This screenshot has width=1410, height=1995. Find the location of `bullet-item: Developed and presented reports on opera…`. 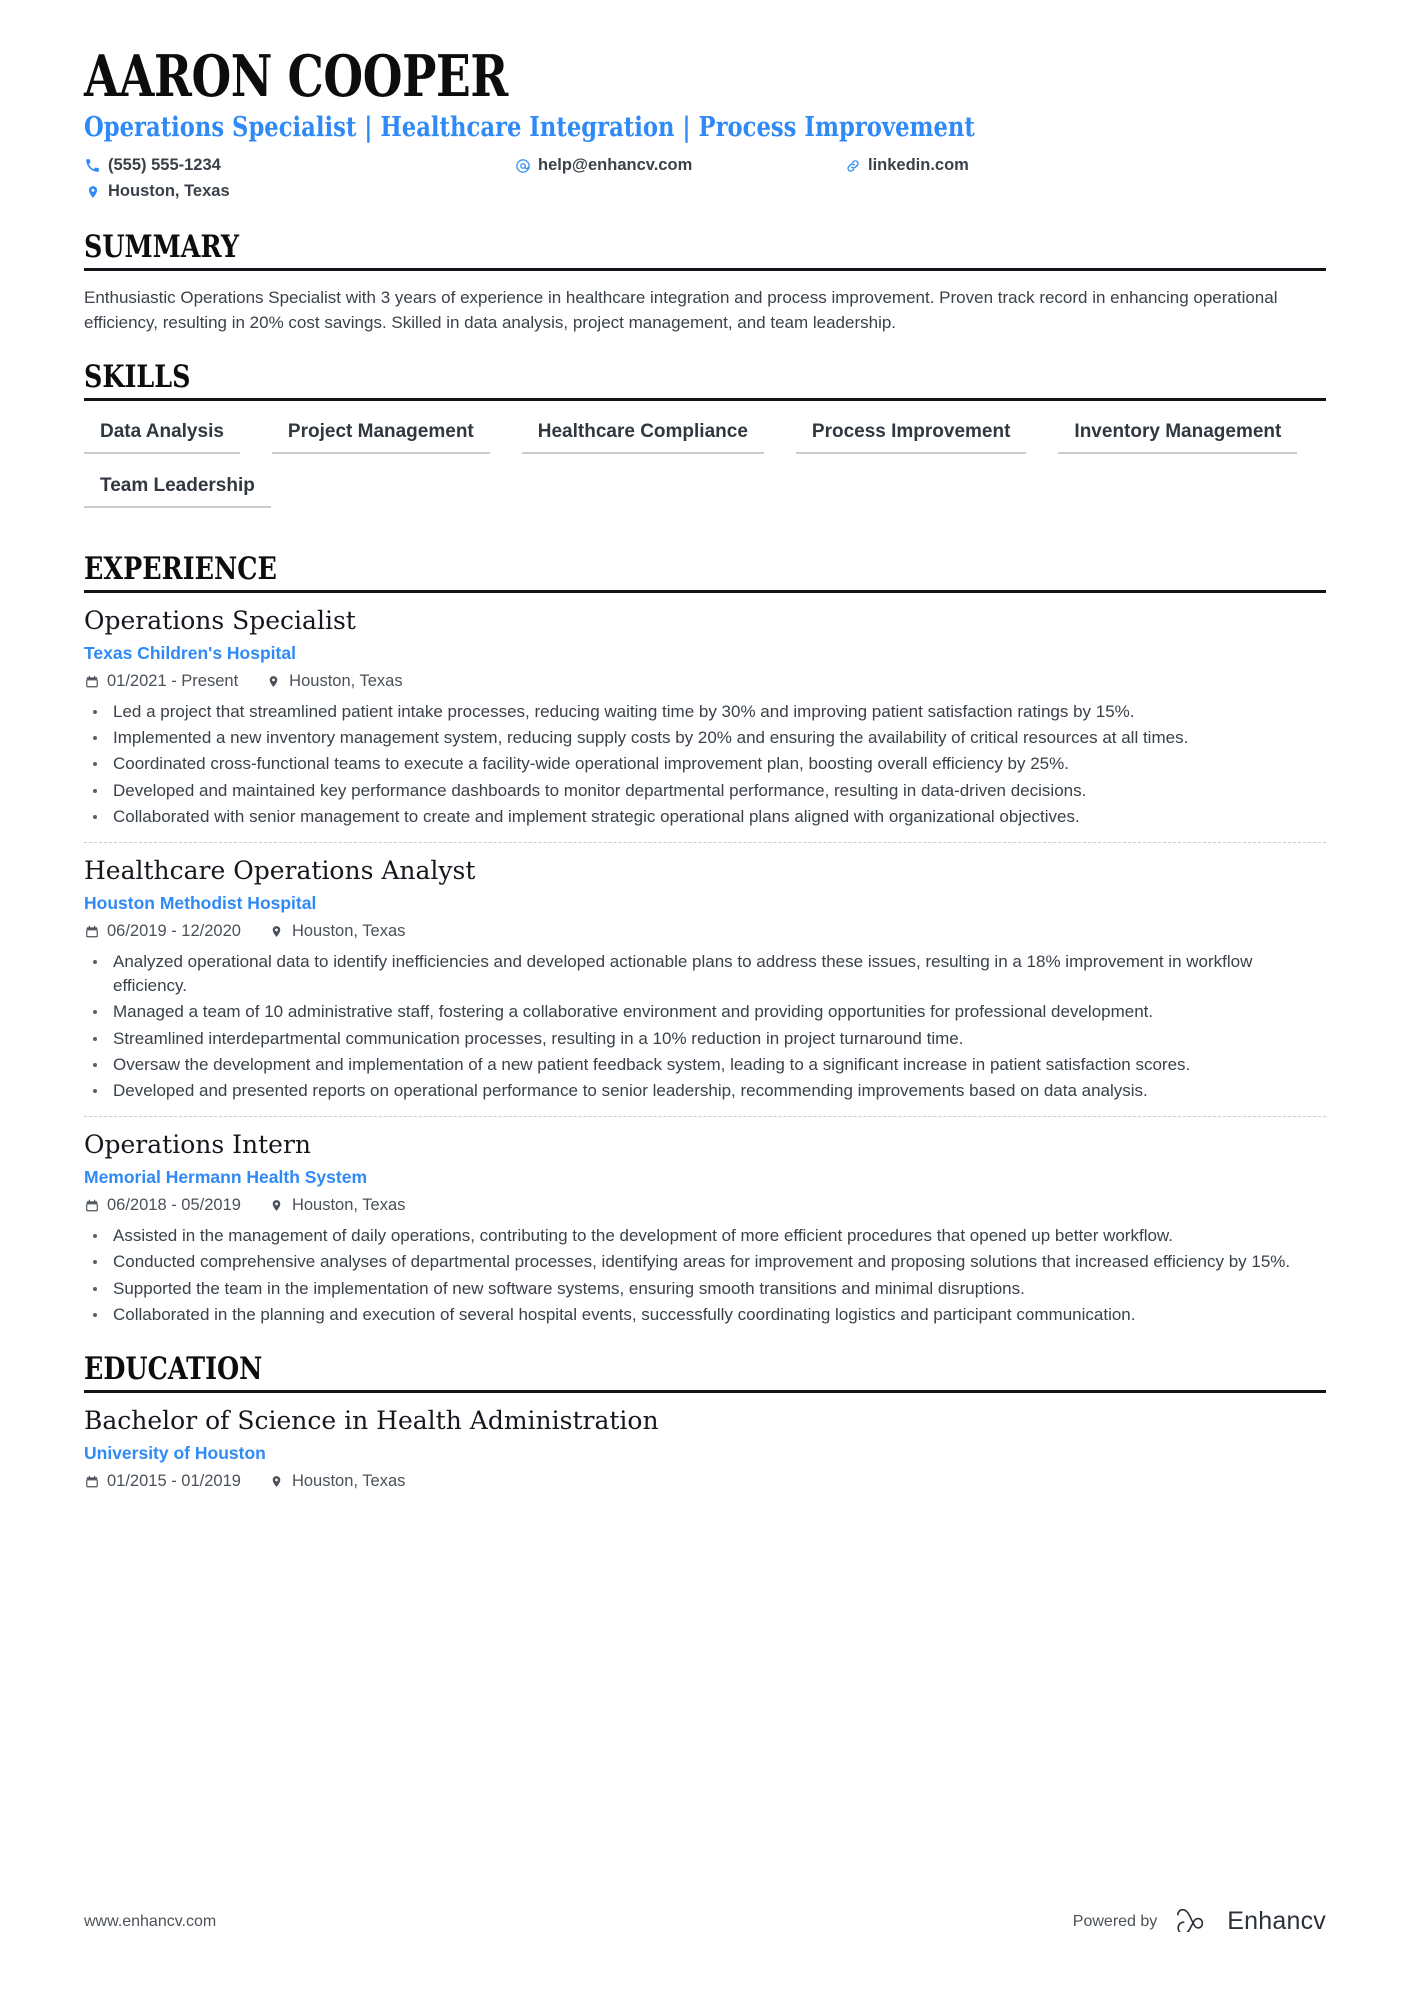

bullet-item: Developed and presented reports on opera… is located at coordinates (705, 1091).